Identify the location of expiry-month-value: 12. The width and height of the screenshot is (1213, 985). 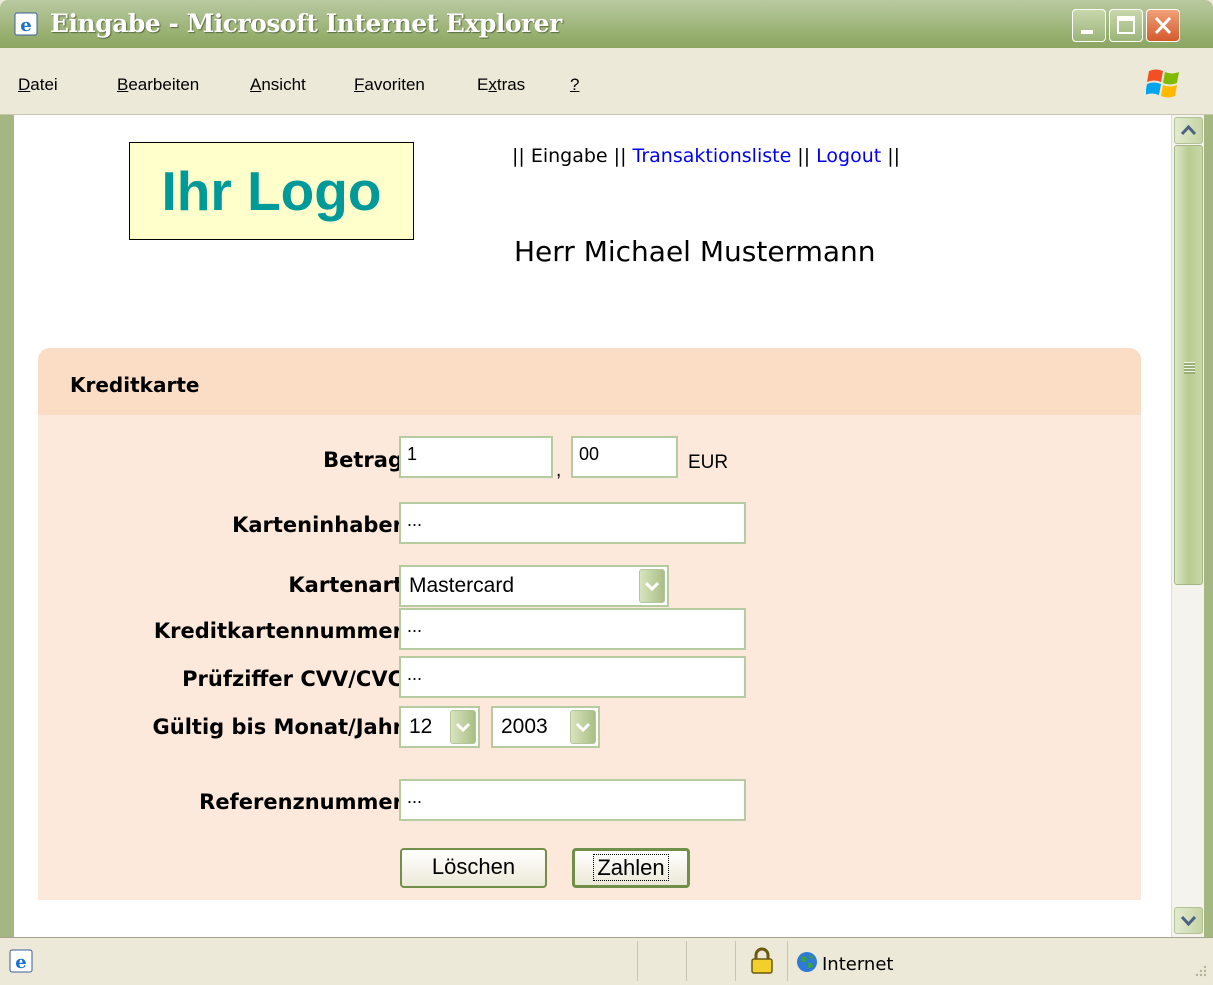
(421, 726).